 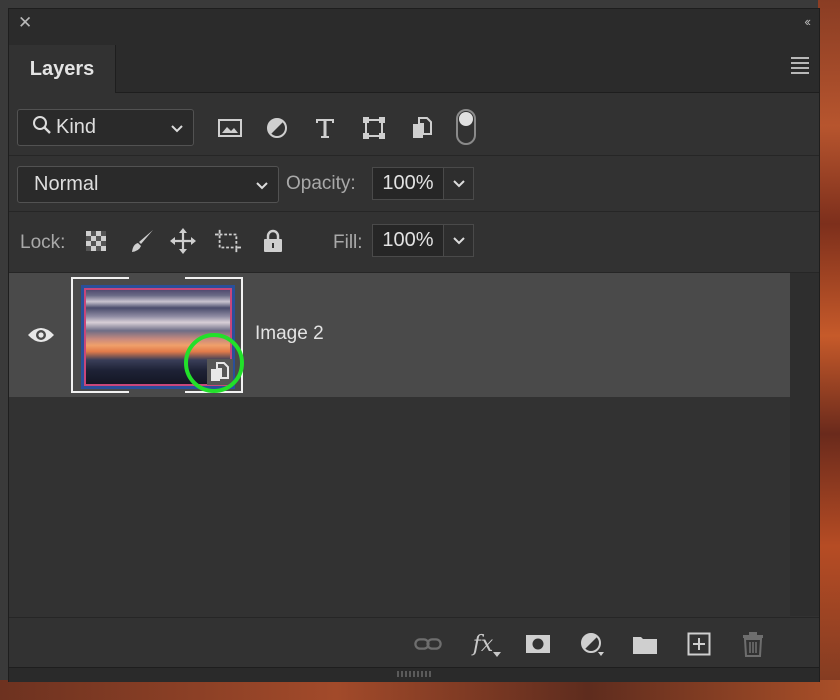 I want to click on resize-grip-icon, so click(x=414, y=674).